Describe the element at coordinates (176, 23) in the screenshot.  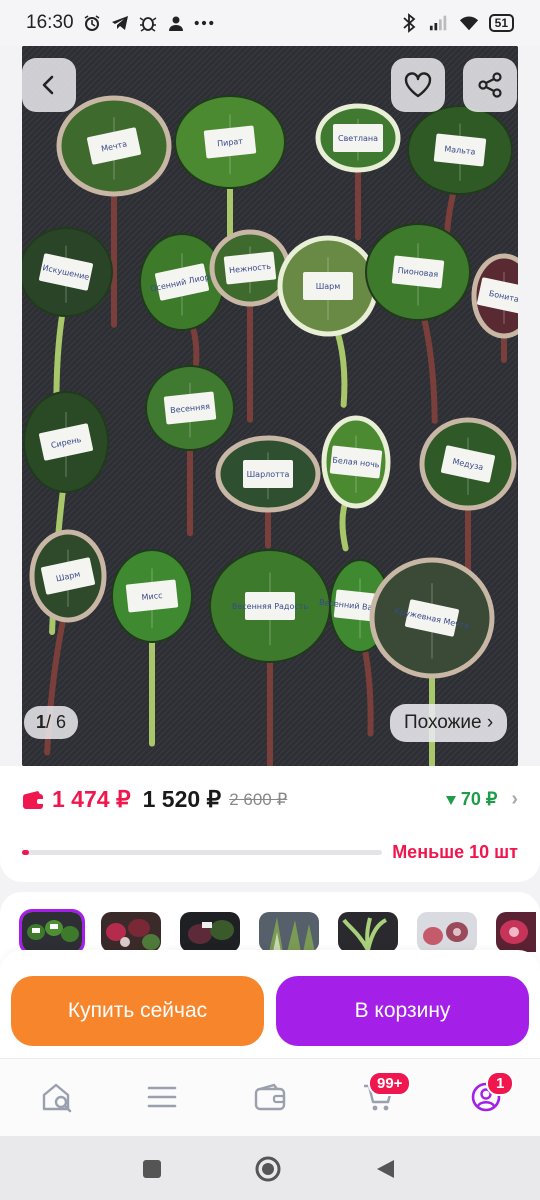
I see `person-icon` at that location.